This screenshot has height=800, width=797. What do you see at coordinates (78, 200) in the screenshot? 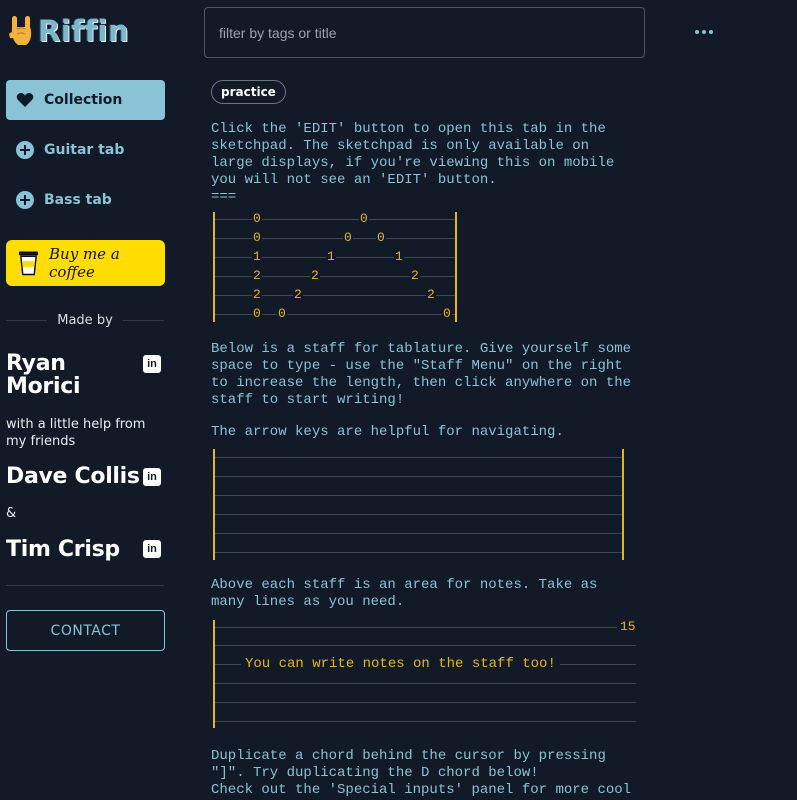
I see `sidebar-item-label: Bass tab` at bounding box center [78, 200].